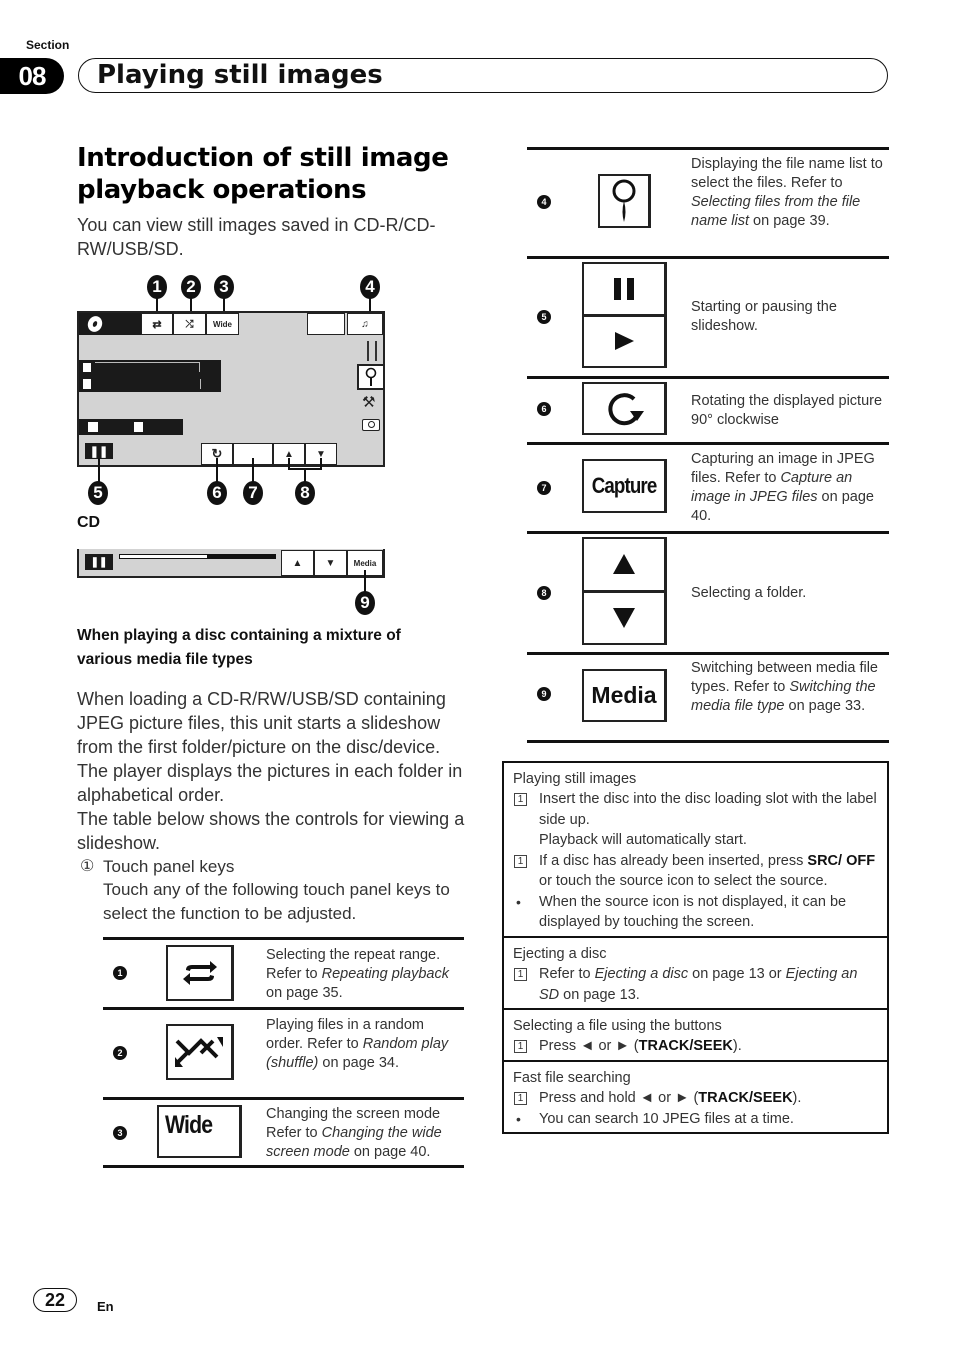 This screenshot has height=1352, width=954. What do you see at coordinates (544, 694) in the screenshot?
I see `row-number: 9` at bounding box center [544, 694].